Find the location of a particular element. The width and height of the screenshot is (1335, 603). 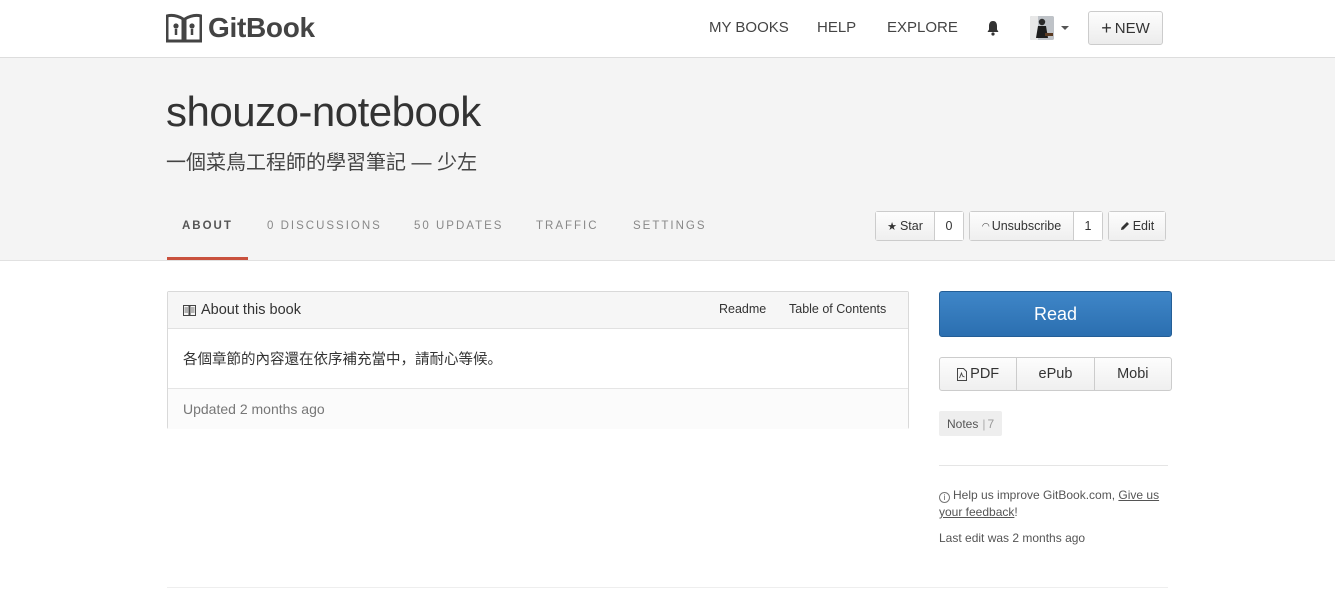

edit-button: Edit is located at coordinates (1137, 226).